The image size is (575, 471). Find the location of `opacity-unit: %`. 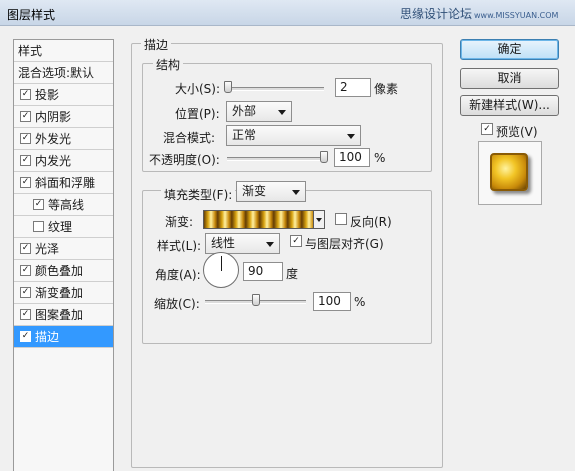

opacity-unit: % is located at coordinates (380, 158).